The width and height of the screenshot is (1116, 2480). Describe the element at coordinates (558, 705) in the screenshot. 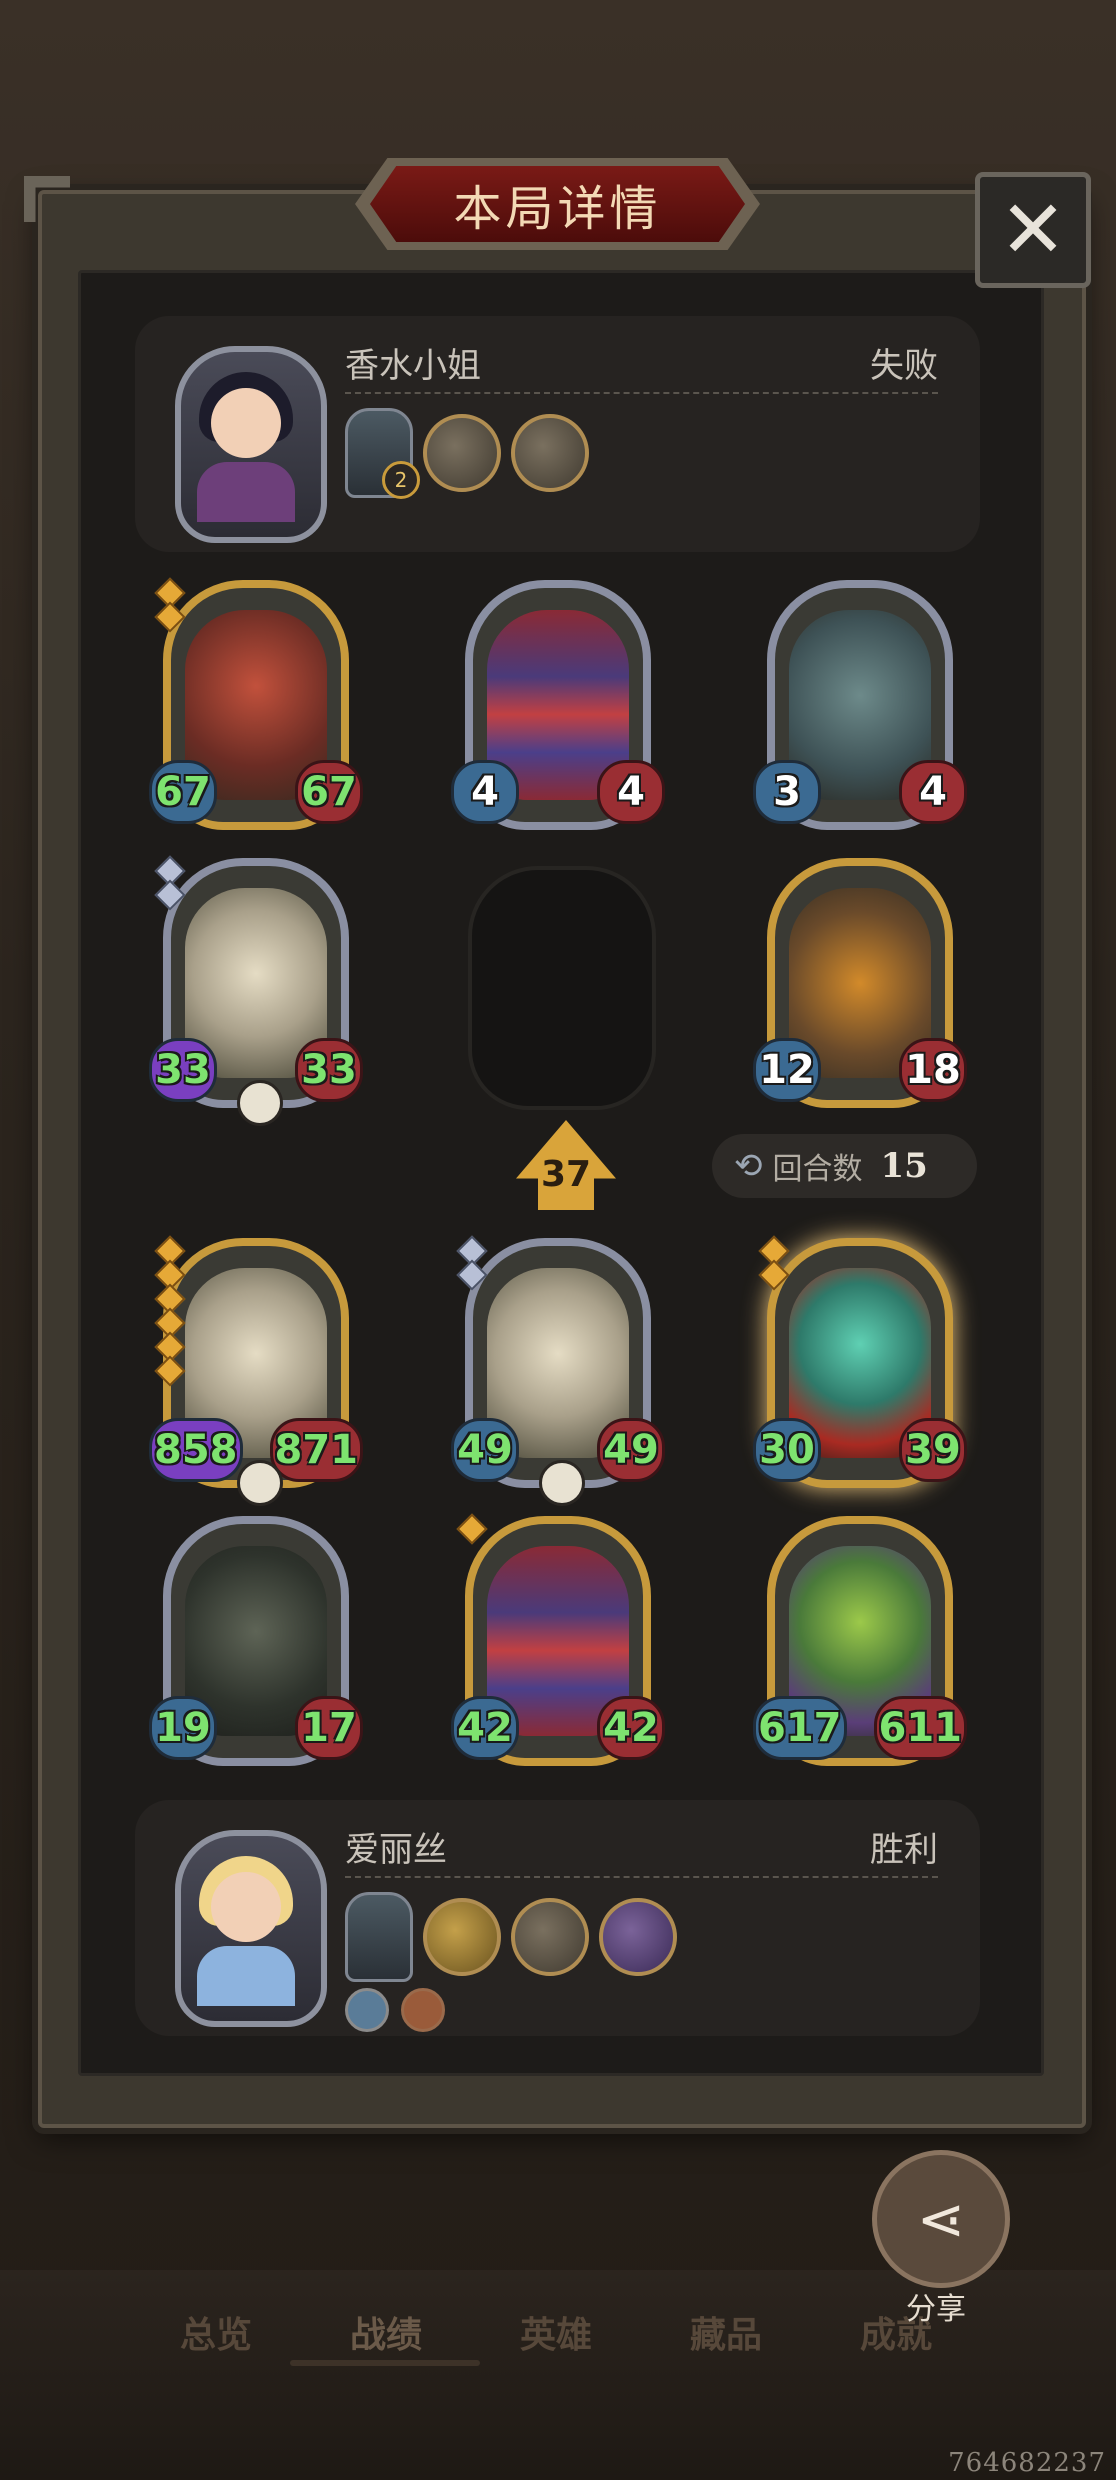

I see `opponent-minion-card: 4 4` at that location.